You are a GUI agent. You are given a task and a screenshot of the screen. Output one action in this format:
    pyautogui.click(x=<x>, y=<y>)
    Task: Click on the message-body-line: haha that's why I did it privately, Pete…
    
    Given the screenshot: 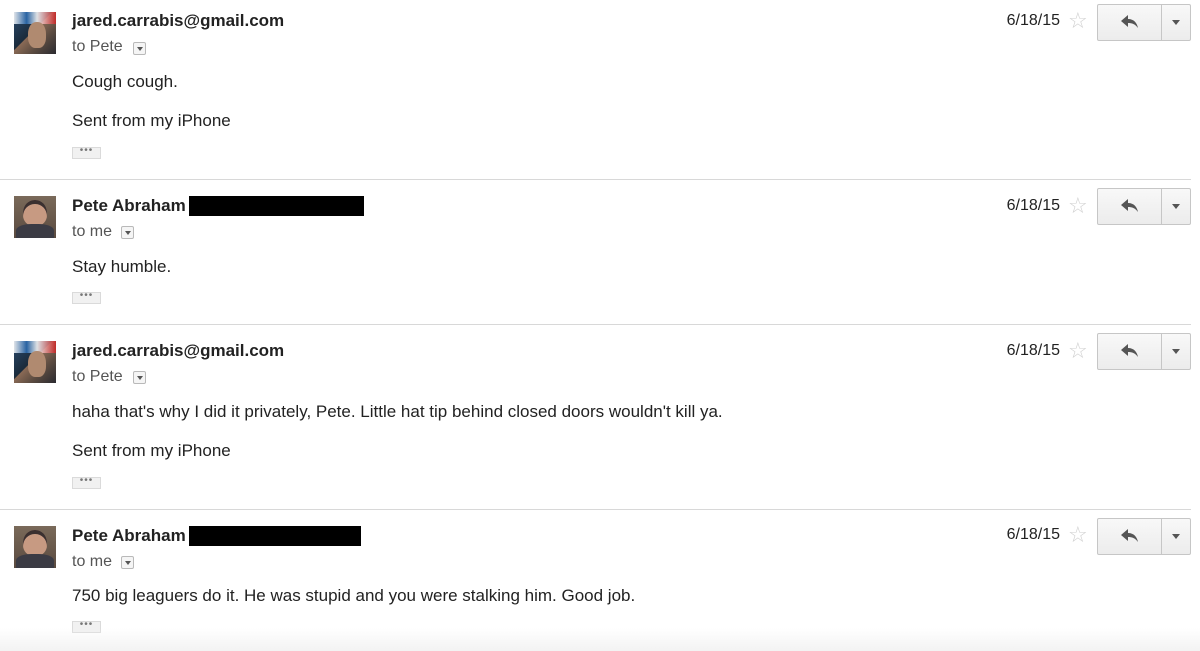 What is the action you would take?
    pyautogui.click(x=397, y=411)
    